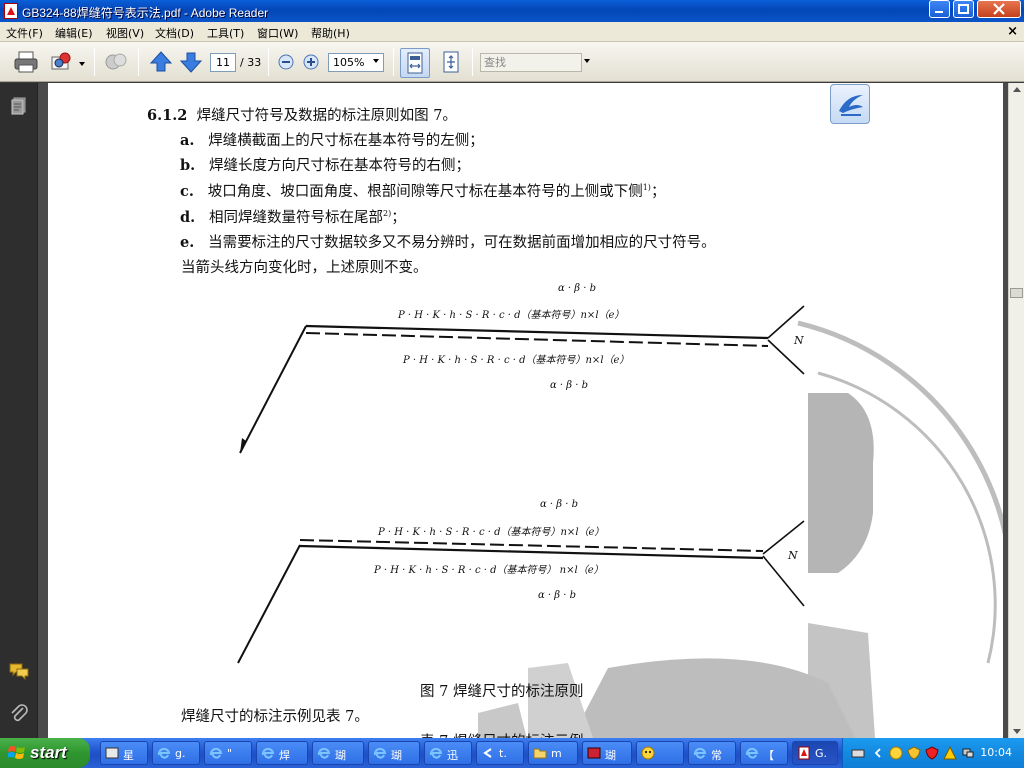  Describe the element at coordinates (950, 753) in the screenshot. I see `warning-icon` at that location.